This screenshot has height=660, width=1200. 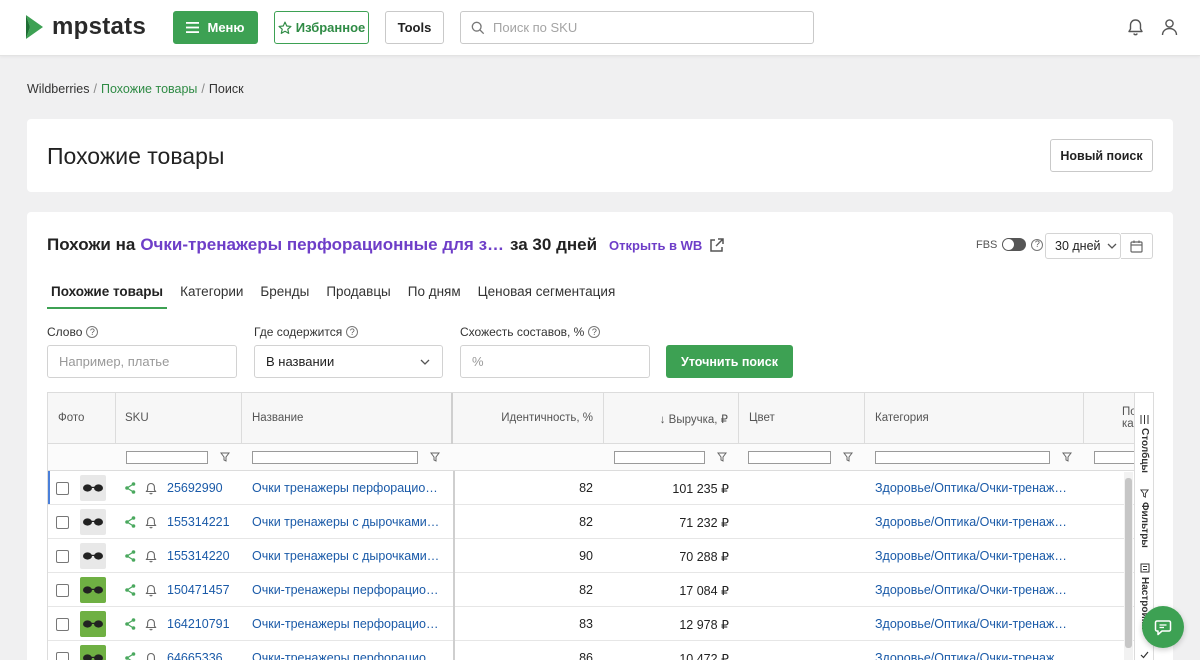 What do you see at coordinates (321, 27) in the screenshot?
I see `favorites-button: Избранное` at bounding box center [321, 27].